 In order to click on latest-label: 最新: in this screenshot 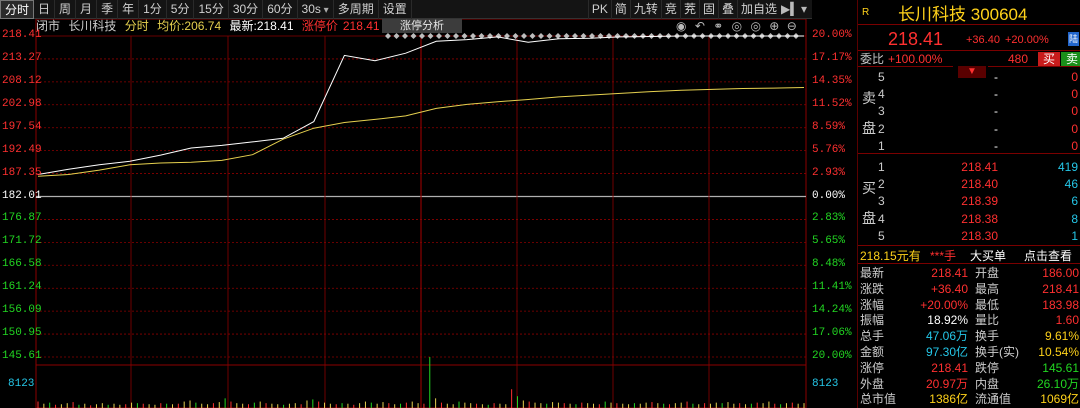, I will do `click(243, 26)`.